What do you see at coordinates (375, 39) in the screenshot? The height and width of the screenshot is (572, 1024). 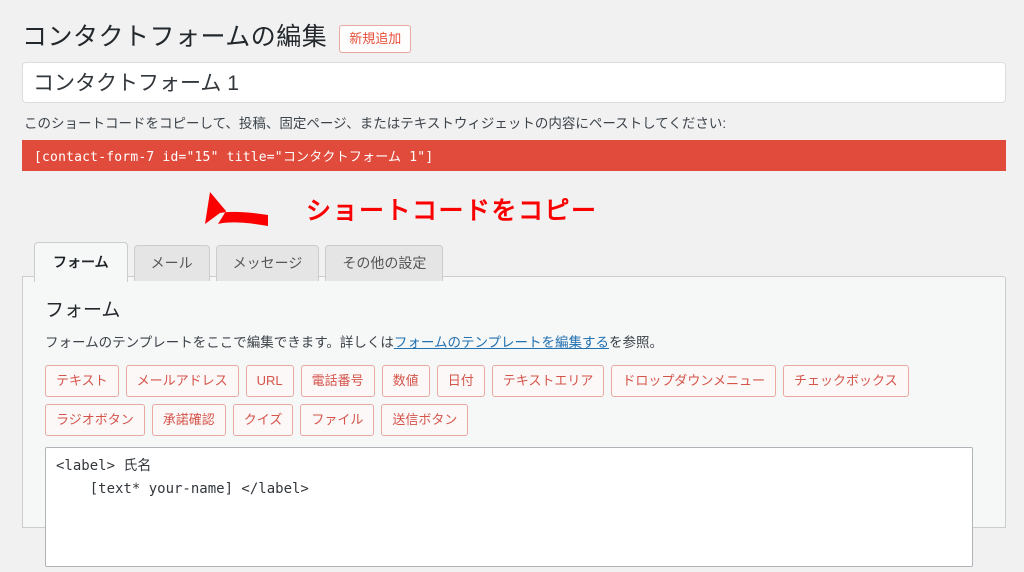 I see `add-new-button: 新規追加` at bounding box center [375, 39].